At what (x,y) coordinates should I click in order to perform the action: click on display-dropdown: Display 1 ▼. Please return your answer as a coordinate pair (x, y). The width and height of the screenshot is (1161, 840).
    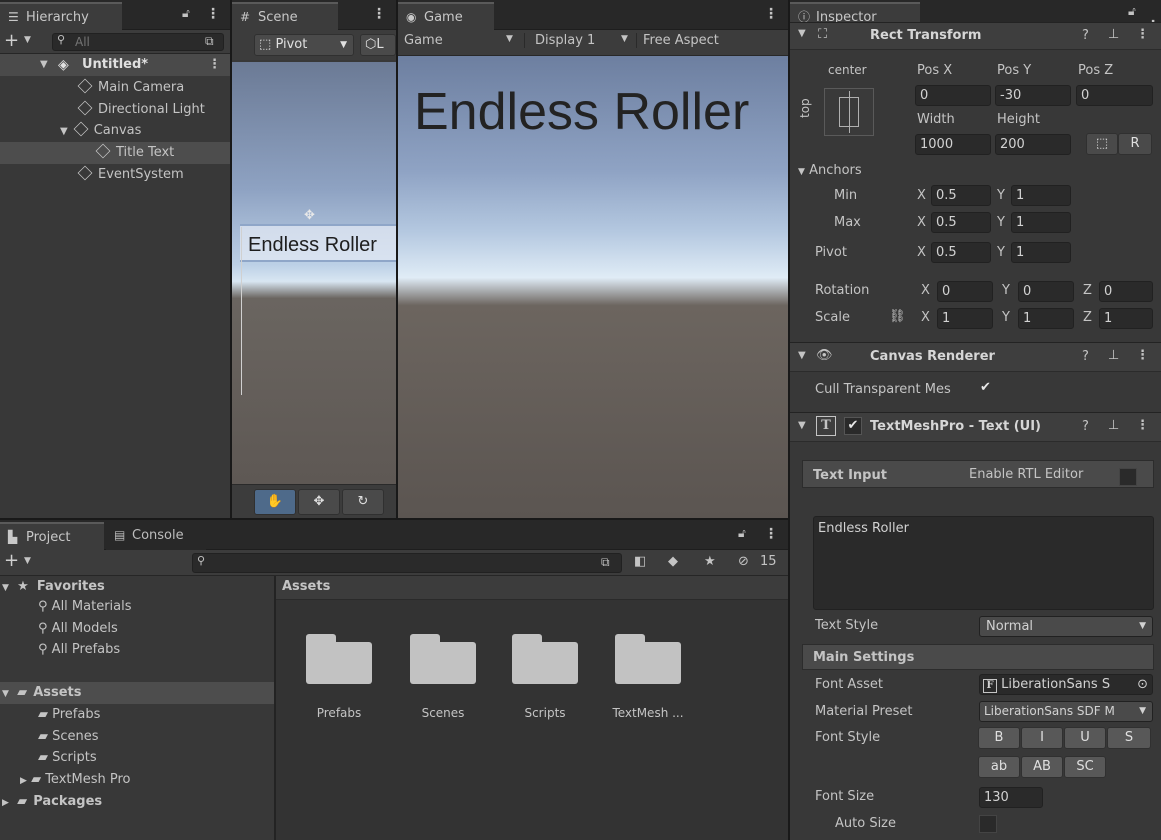
    Looking at the image, I should click on (579, 40).